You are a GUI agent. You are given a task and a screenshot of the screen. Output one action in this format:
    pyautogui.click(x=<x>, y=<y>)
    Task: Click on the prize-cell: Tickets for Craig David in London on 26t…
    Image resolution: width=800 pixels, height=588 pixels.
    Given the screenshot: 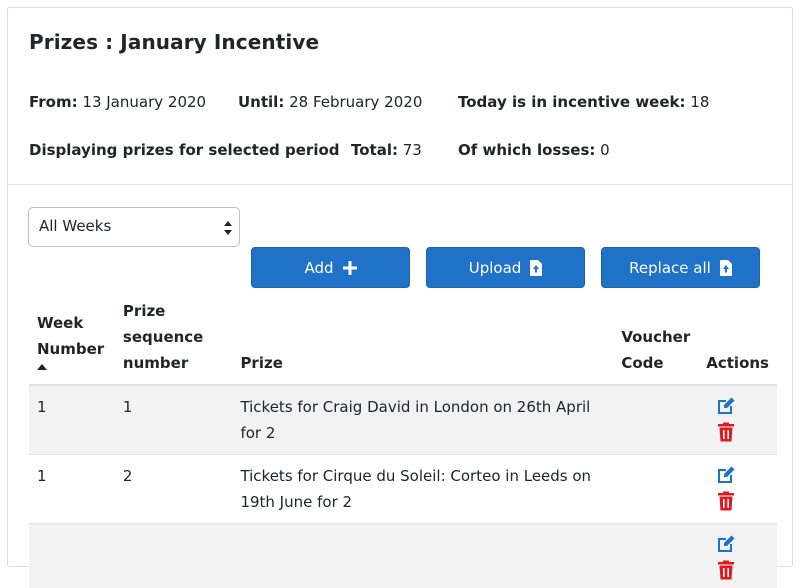 What is the action you would take?
    pyautogui.click(x=422, y=420)
    